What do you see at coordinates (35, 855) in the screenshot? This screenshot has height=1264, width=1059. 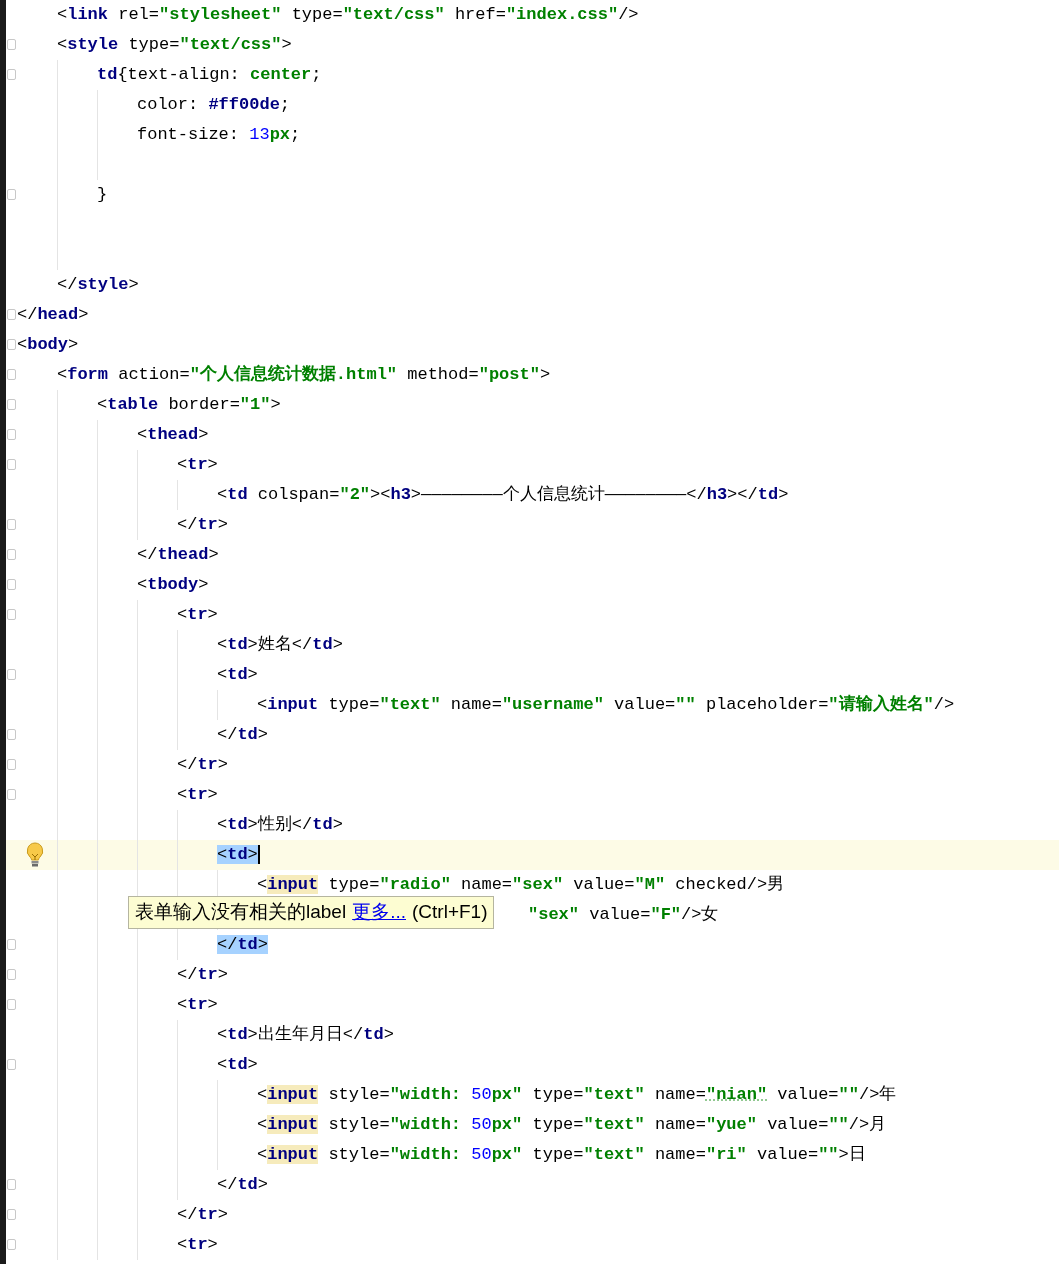 I see `lightbulb-icon` at bounding box center [35, 855].